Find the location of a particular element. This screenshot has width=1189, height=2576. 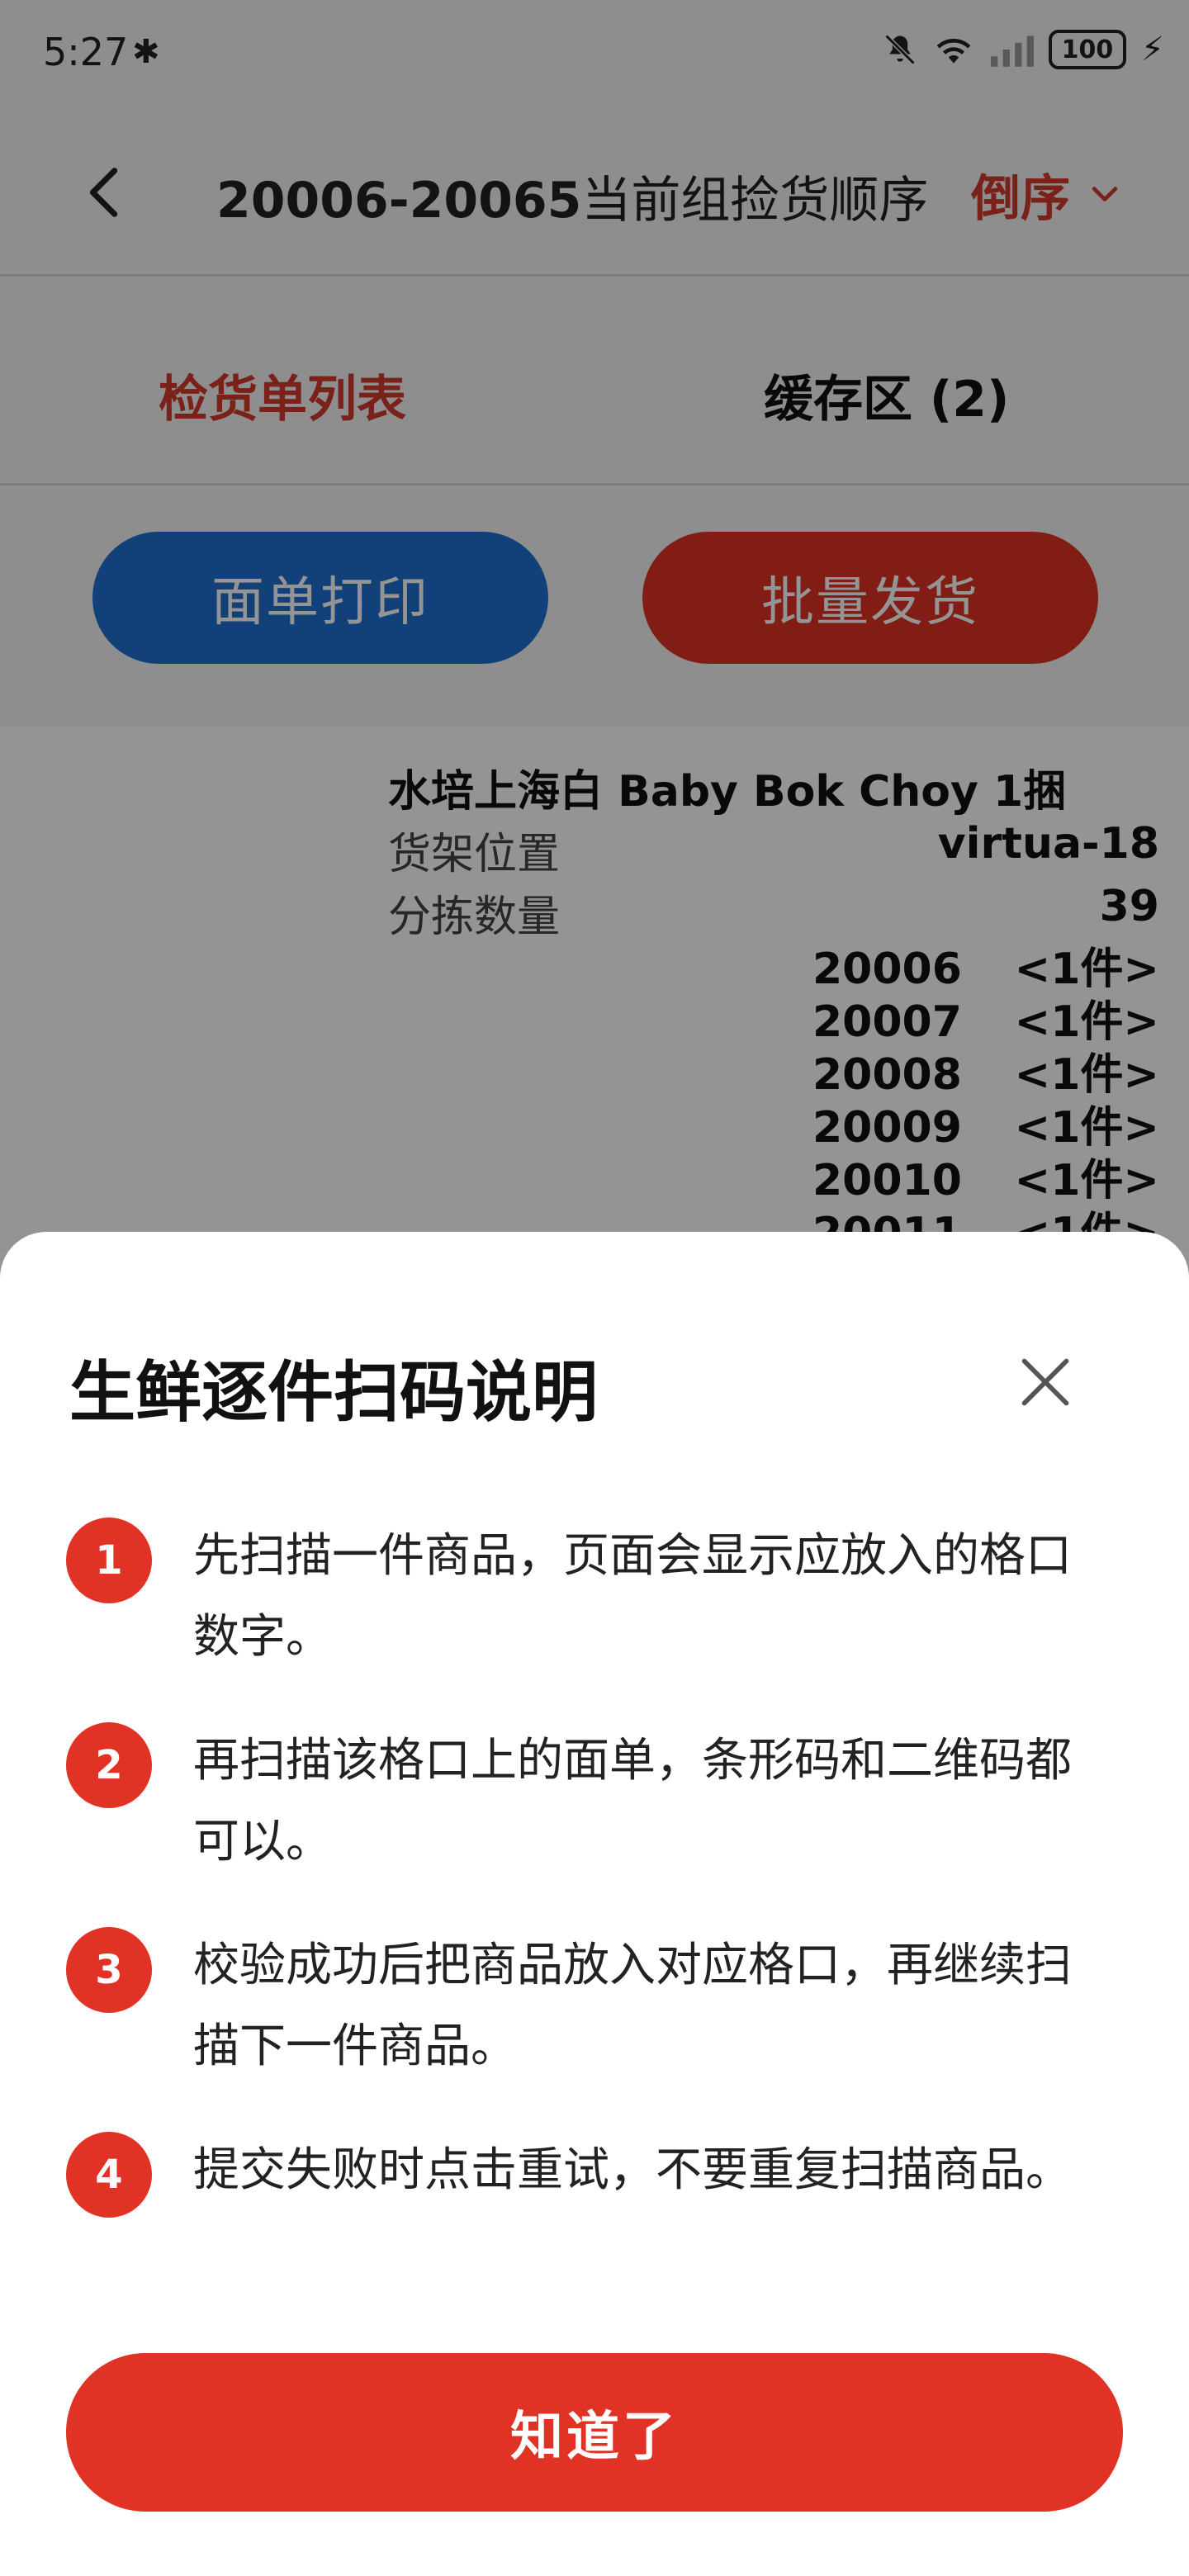

instruction-step: 2 再扫描该格口上的面单，条形码和二维码都可以。 is located at coordinates (594, 1802).